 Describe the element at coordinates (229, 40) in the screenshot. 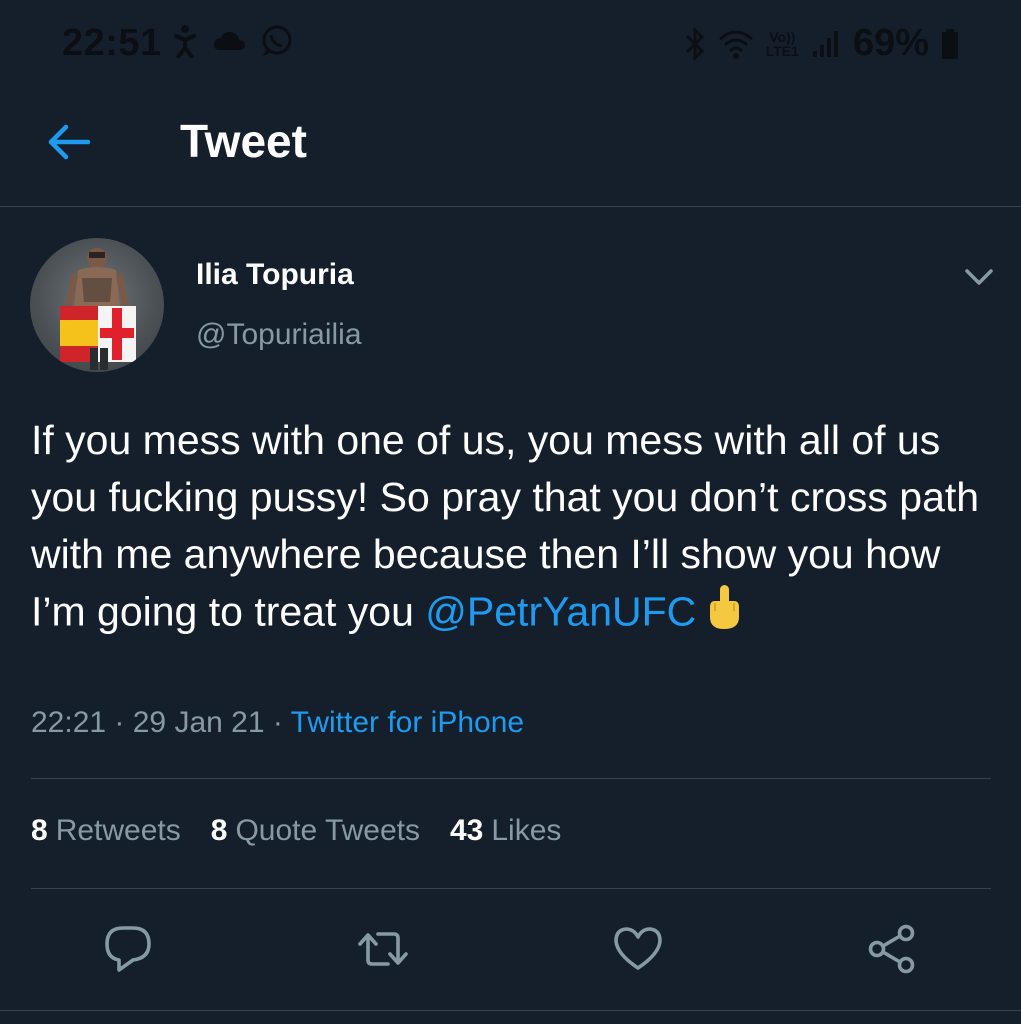

I see `cloud-icon` at that location.